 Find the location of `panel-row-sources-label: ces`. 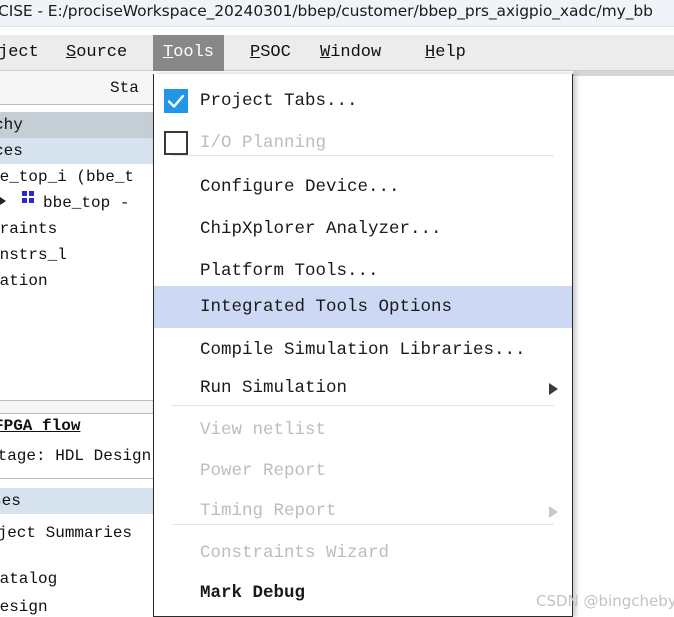

panel-row-sources-label: ces is located at coordinates (11, 151).